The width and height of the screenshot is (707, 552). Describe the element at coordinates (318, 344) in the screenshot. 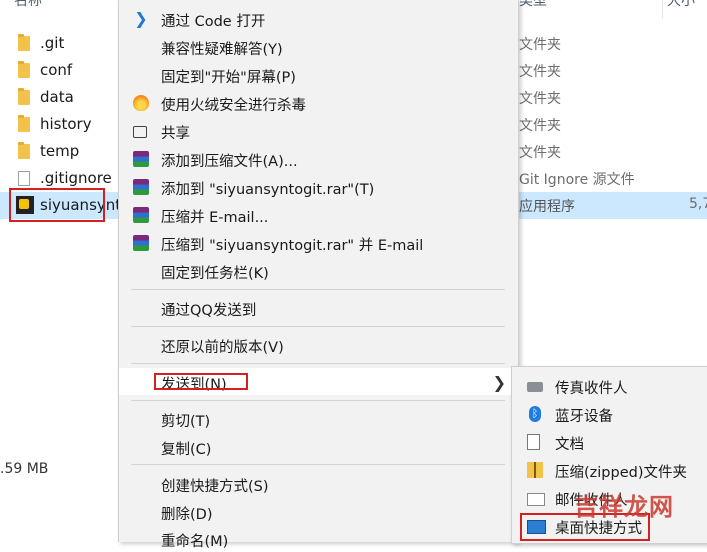

I see `menu-item-restore-previous-versions: 还原以前的版本(V)` at that location.